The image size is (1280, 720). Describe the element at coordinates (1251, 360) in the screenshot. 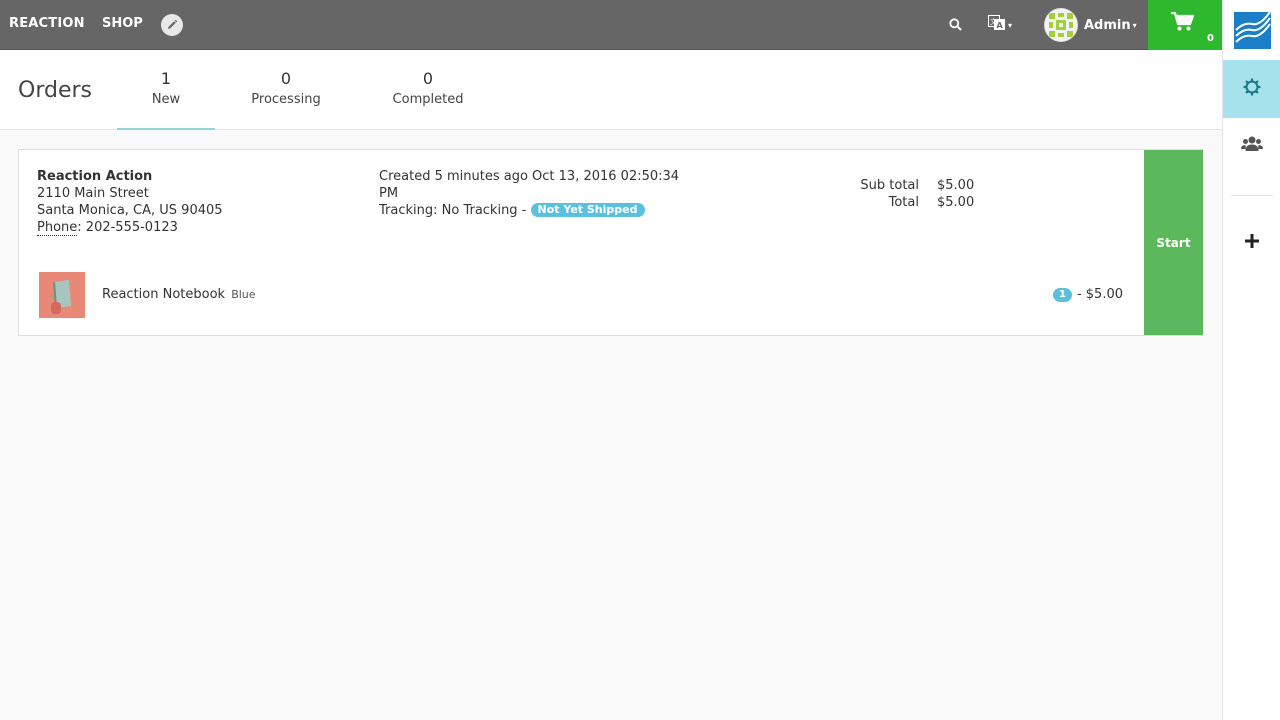

I see `admin-sidebar` at that location.